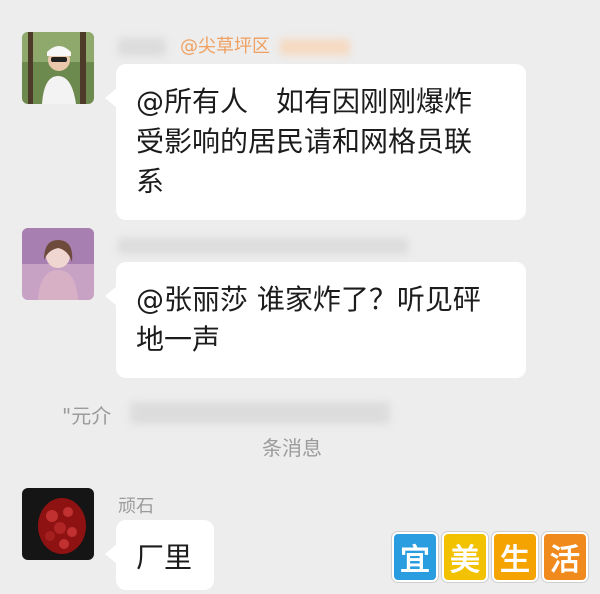 This screenshot has width=600, height=594. I want to click on message-bubble: 厂里, so click(159, 555).